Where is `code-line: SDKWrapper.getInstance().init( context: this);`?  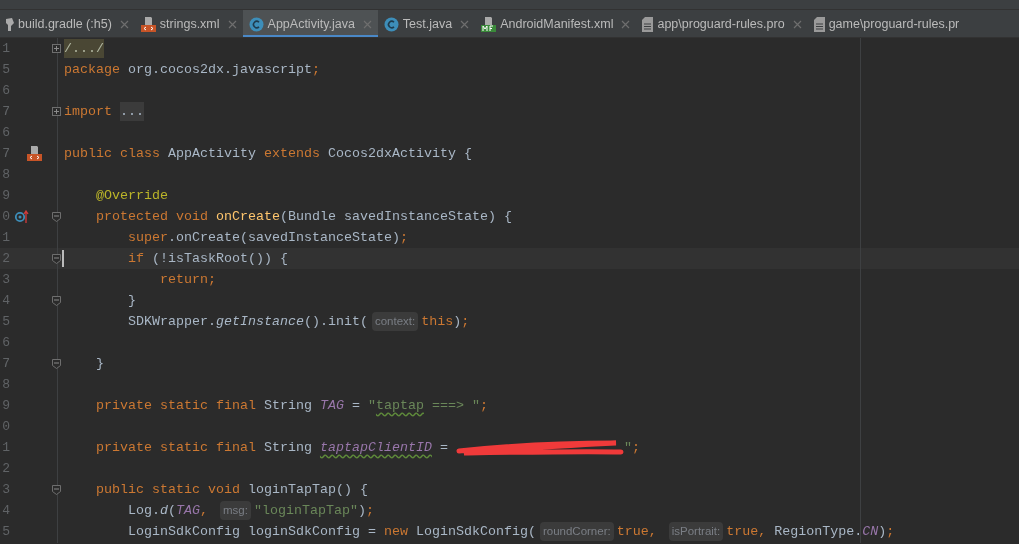
code-line: SDKWrapper.getInstance().init( context: this); is located at coordinates (267, 321).